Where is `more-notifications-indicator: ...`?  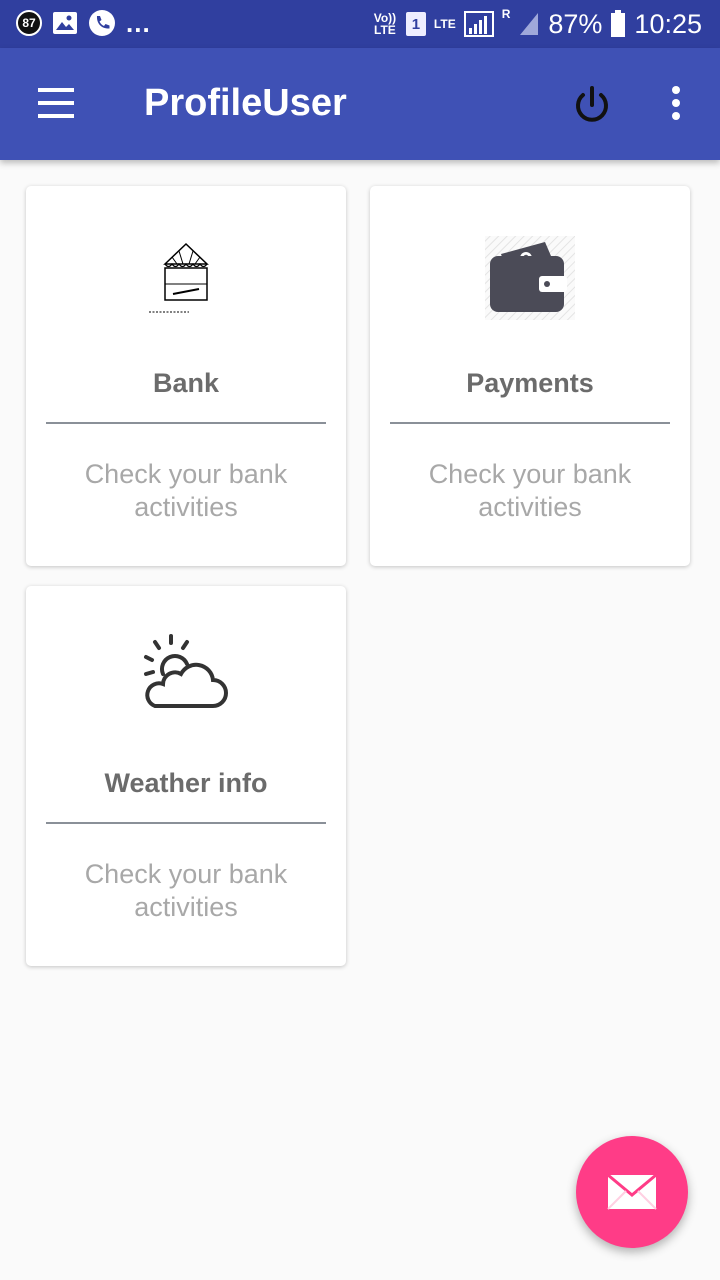
more-notifications-indicator: ... is located at coordinates (138, 23).